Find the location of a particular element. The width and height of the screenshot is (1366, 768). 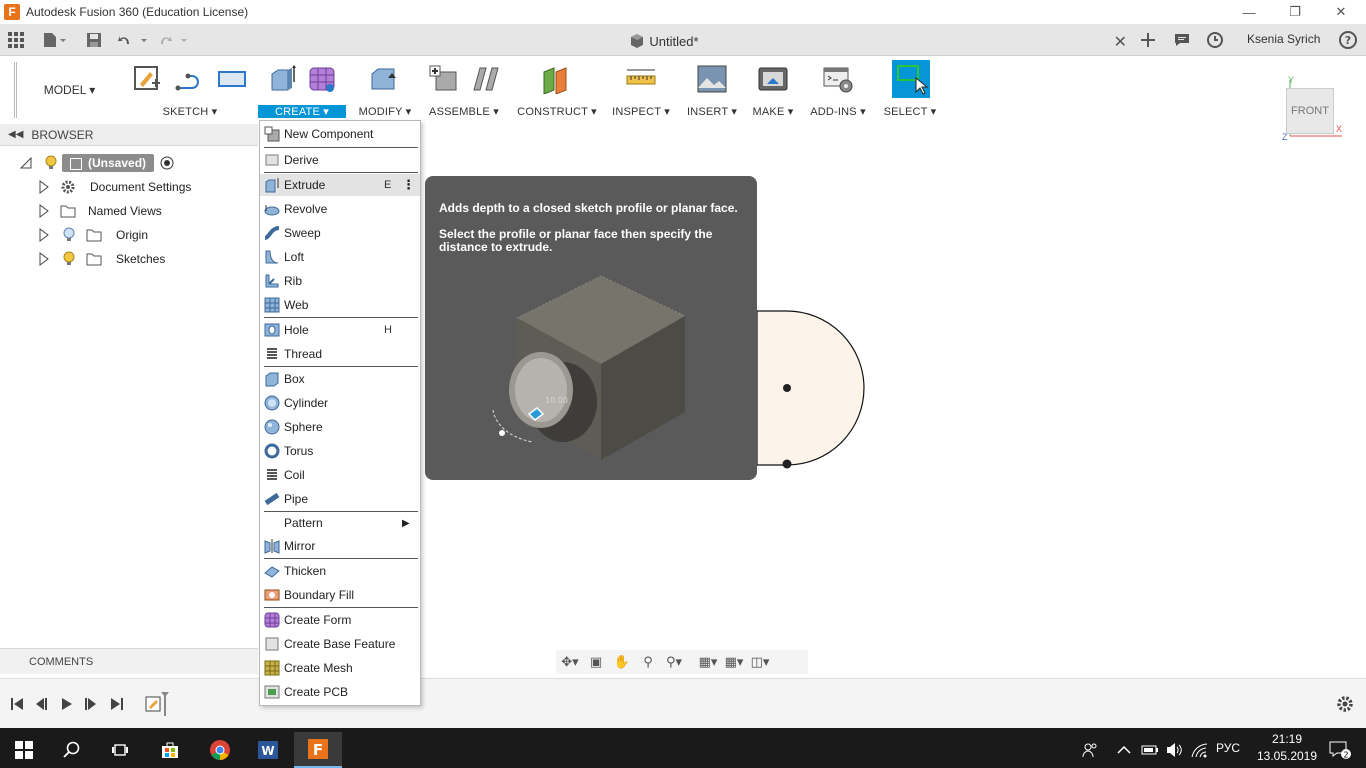

timeline-settings-gear-icon is located at coordinates (1345, 704).